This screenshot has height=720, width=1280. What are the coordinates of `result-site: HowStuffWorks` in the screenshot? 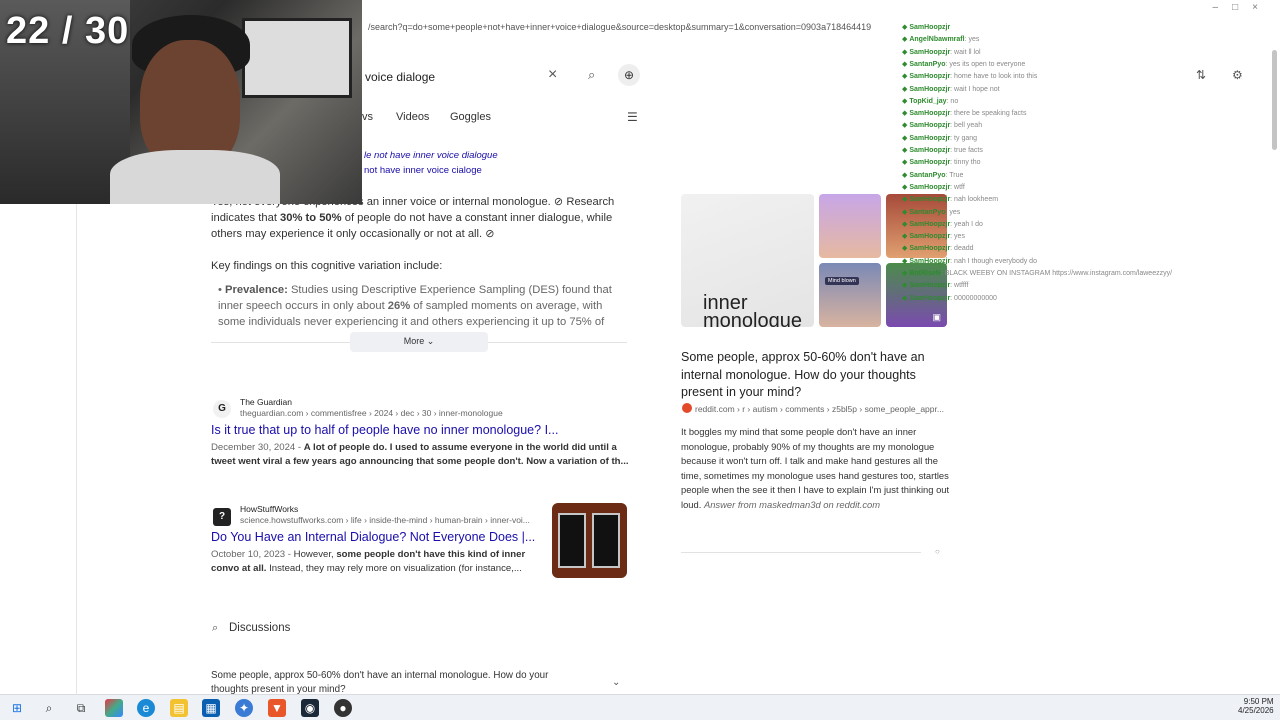 It's located at (269, 509).